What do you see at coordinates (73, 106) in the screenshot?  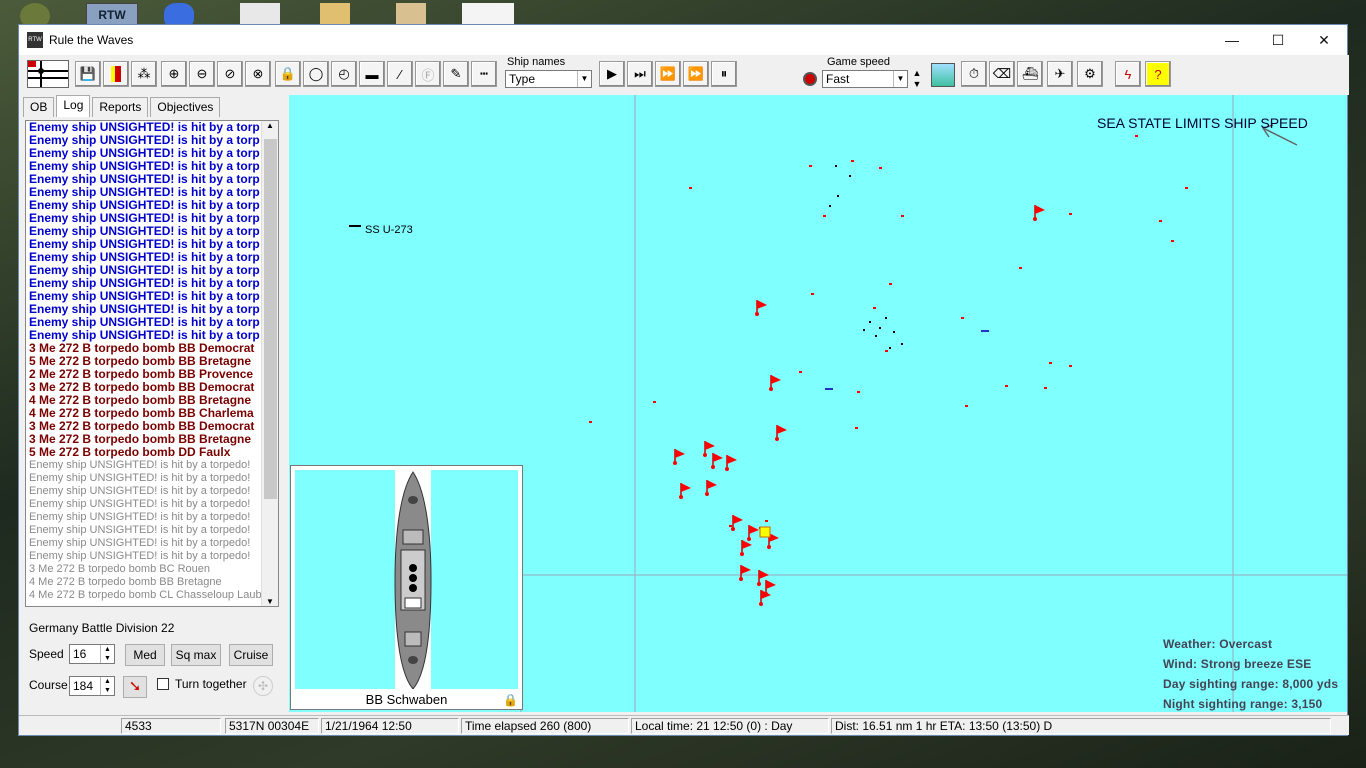 I see `tab-log: Log` at bounding box center [73, 106].